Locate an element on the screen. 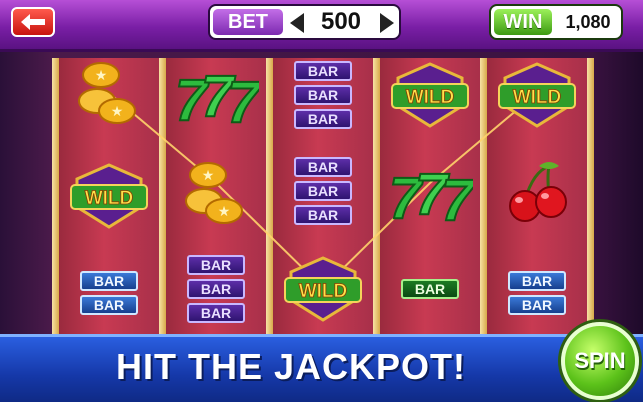 The width and height of the screenshot is (643, 402). bet-selector: BET 500 is located at coordinates (304, 22).